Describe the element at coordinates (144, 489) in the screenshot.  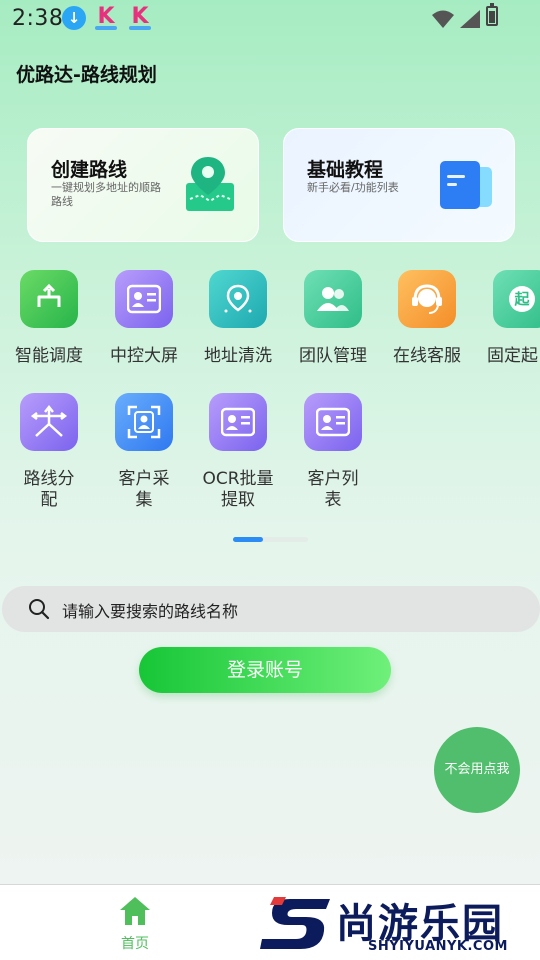
I see `feature-label: 客户采 集` at that location.